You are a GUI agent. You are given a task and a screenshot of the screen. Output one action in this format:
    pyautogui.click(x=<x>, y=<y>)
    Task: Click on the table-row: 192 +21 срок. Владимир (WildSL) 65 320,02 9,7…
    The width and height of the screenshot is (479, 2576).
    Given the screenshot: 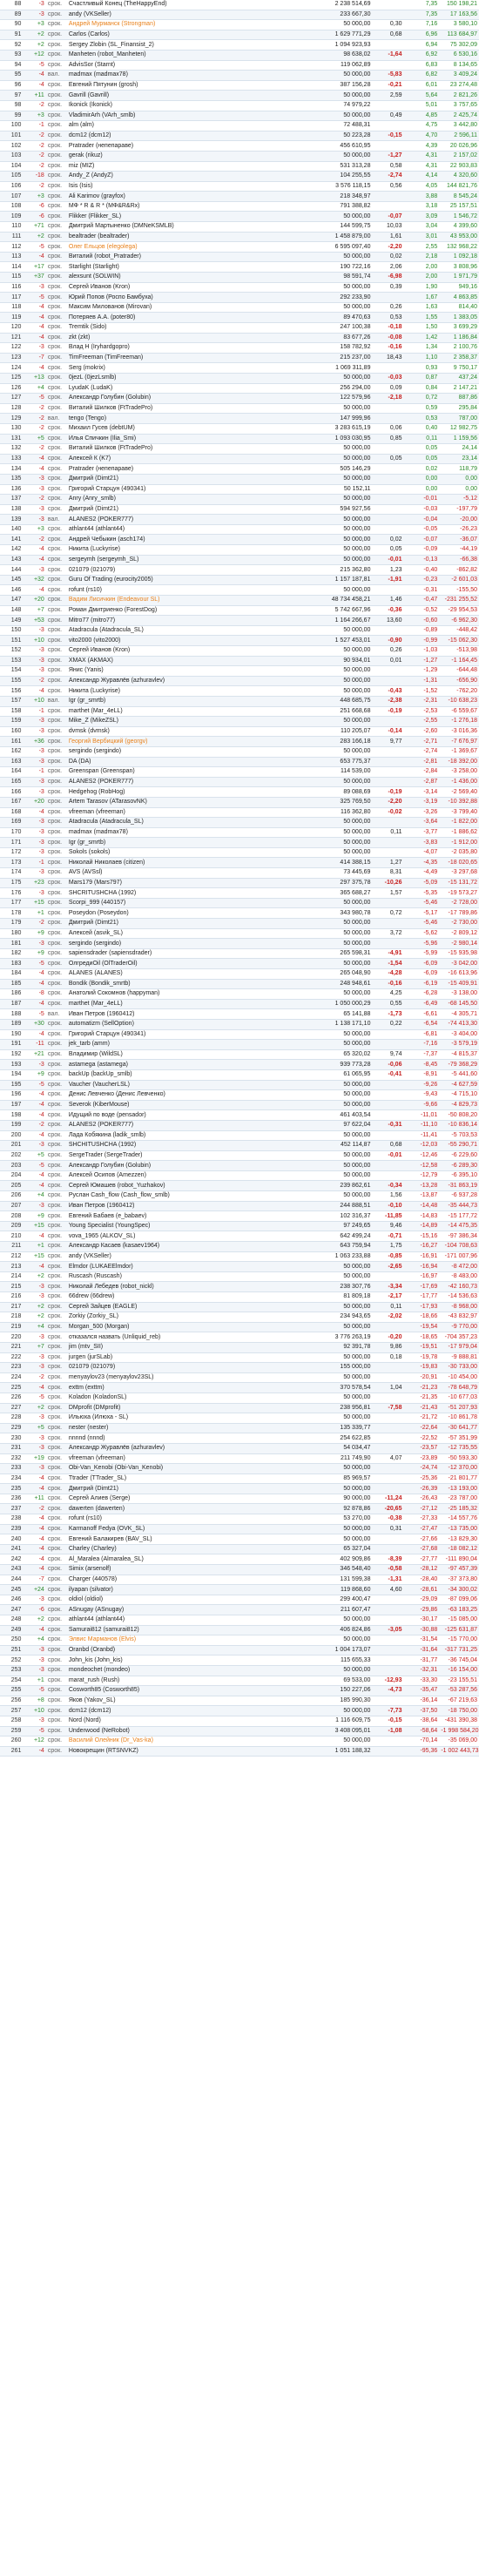 What is the action you would take?
    pyautogui.click(x=239, y=1055)
    